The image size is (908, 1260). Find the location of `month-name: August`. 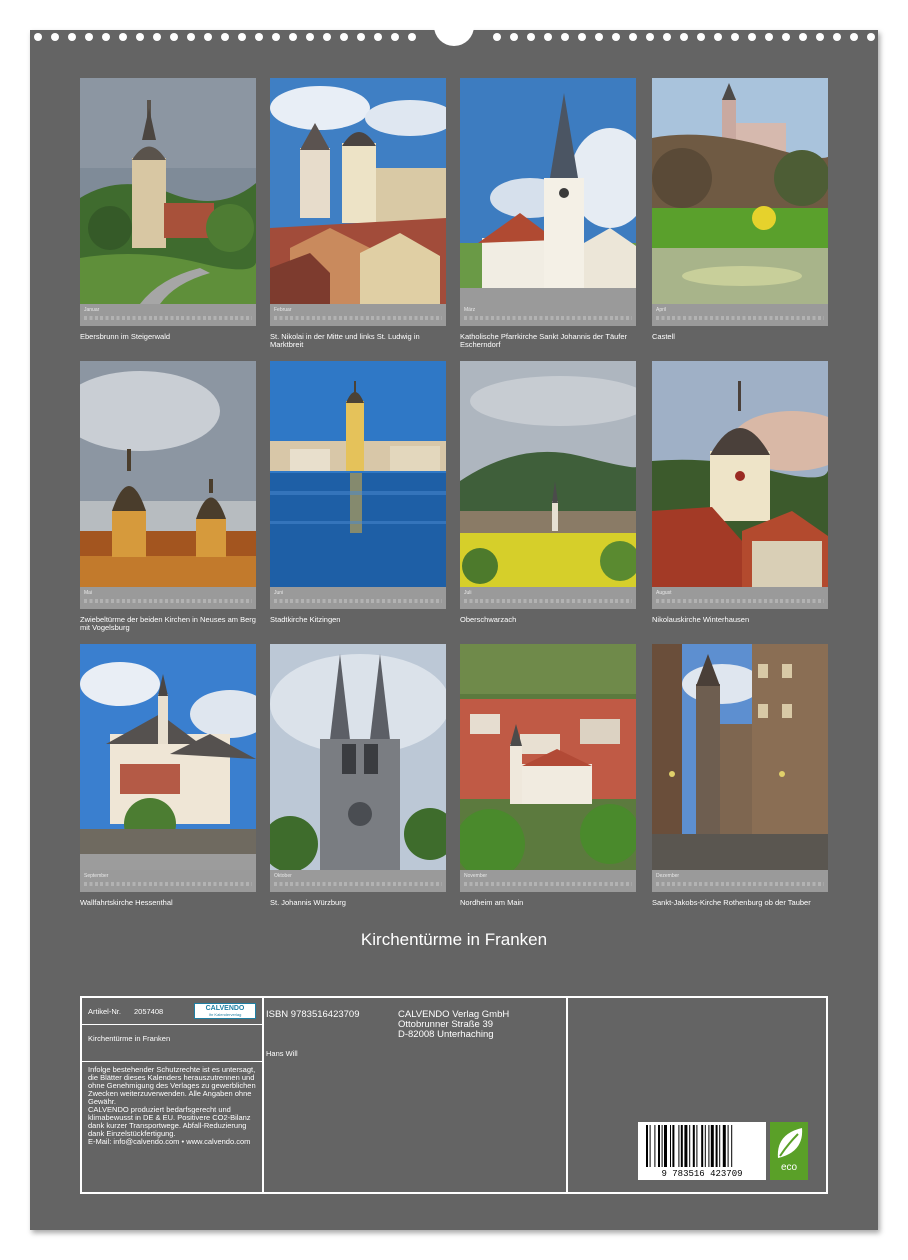

month-name: August is located at coordinates (664, 593).